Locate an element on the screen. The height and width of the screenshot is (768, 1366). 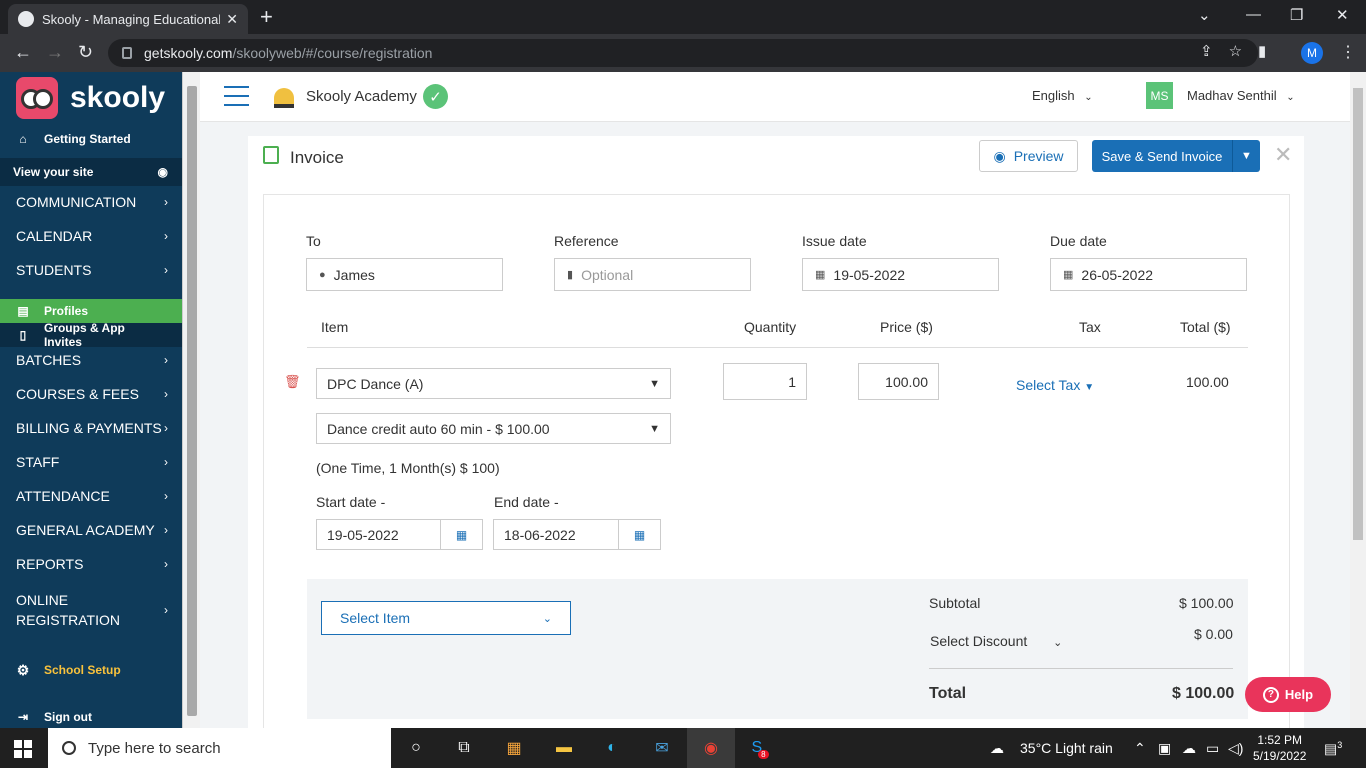
phone-icon: ▯ is located at coordinates (23, 335).